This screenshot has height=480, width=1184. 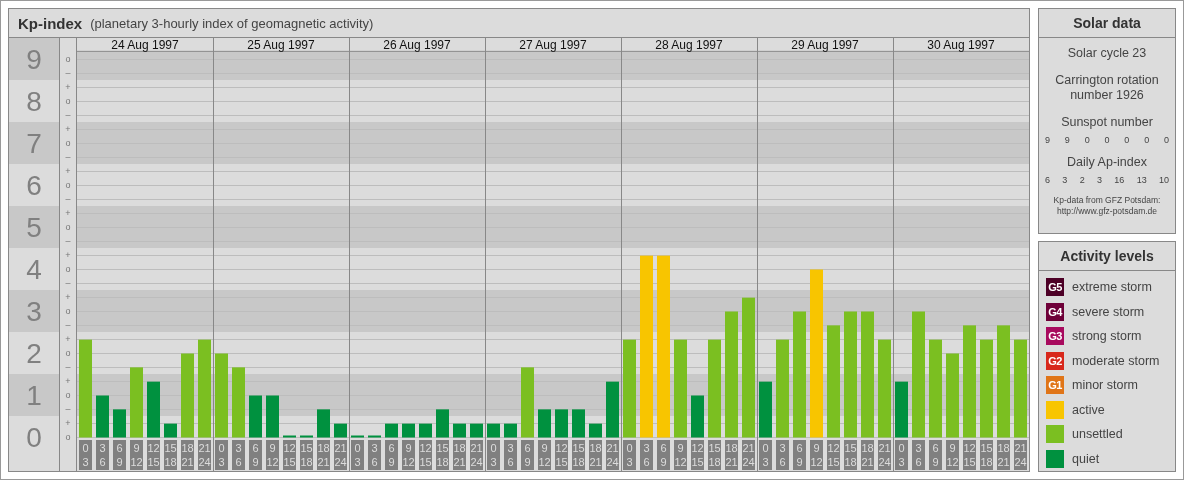 What do you see at coordinates (1047, 140) in the screenshot?
I see `sunspot-value: 9` at bounding box center [1047, 140].